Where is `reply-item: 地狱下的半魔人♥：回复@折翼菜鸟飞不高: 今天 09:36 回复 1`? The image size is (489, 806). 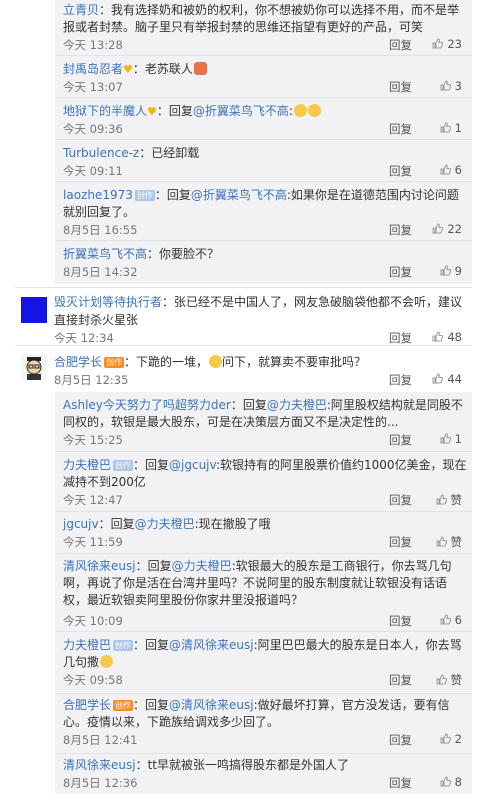 reply-item: 地狱下的半魔人♥：回复@折翼菜鸟飞不高: 今天 09:36 回复 1 is located at coordinates (267, 119).